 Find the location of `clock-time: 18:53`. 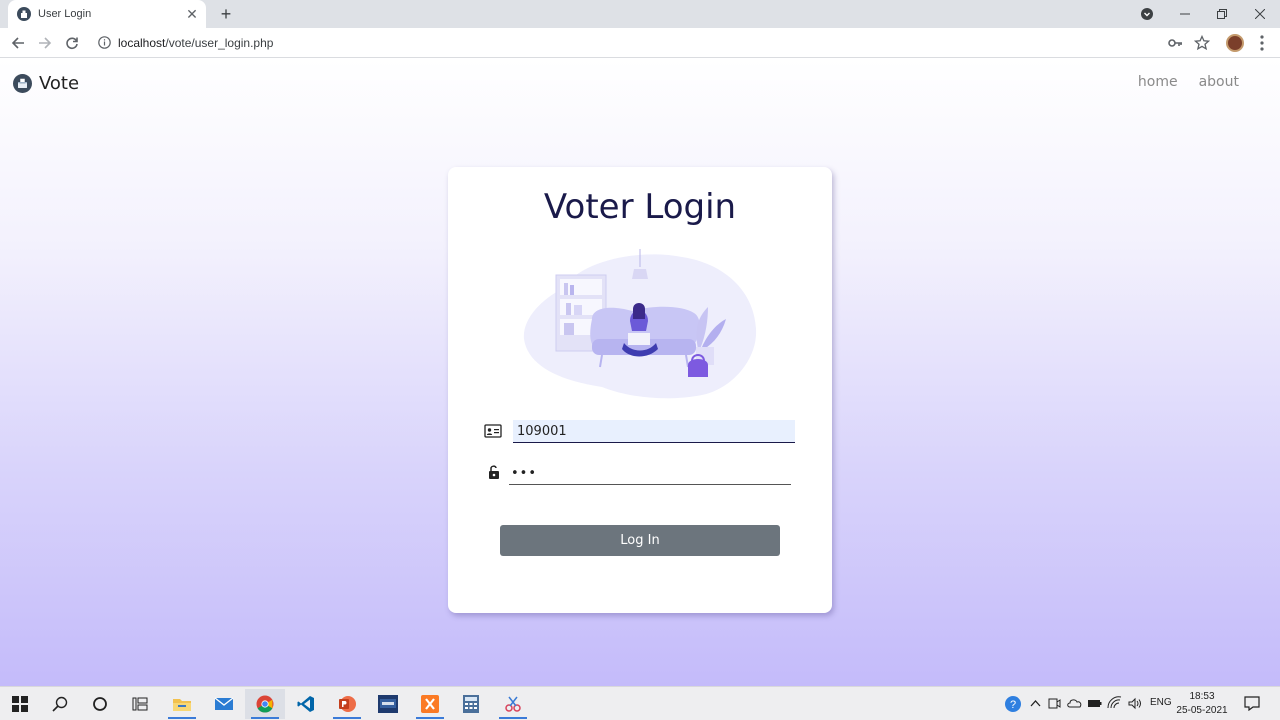

clock-time: 18:53 is located at coordinates (1202, 696).